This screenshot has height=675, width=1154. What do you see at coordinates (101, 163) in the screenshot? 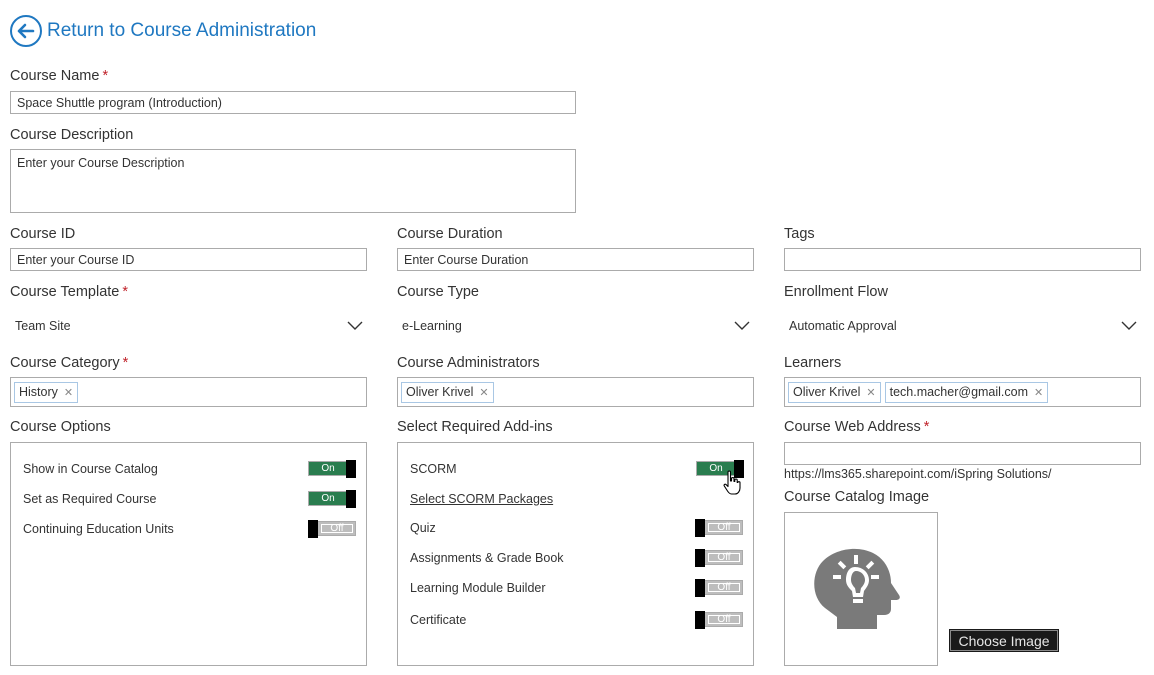
I see `course-description-placeholder: Enter your Course Description` at bounding box center [101, 163].